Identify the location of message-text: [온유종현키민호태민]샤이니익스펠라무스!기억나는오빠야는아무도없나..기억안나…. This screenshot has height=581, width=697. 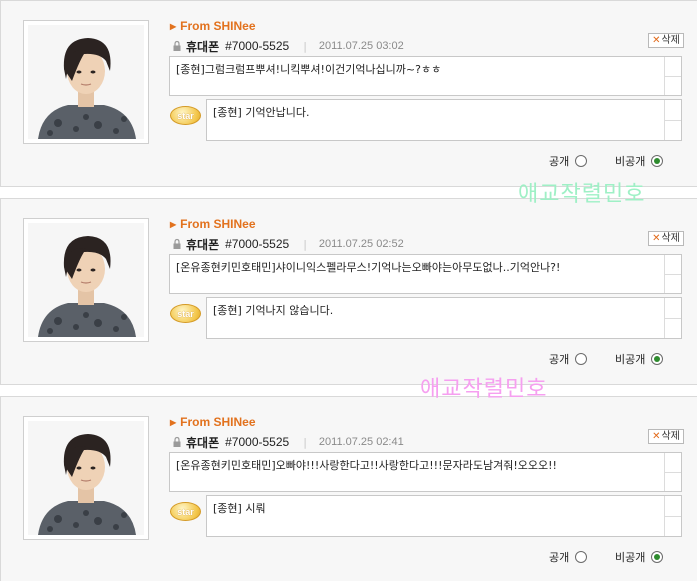
(368, 267).